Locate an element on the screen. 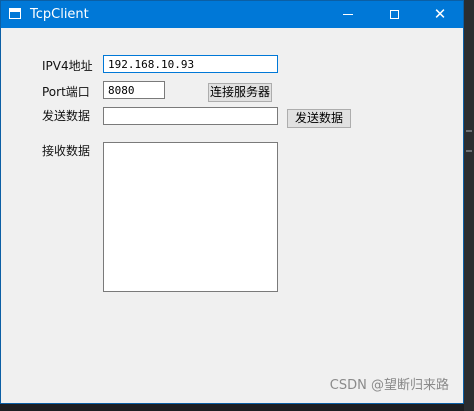 The width and height of the screenshot is (474, 411). csdn-watermark: CSDN @望断归来路 is located at coordinates (389, 385).